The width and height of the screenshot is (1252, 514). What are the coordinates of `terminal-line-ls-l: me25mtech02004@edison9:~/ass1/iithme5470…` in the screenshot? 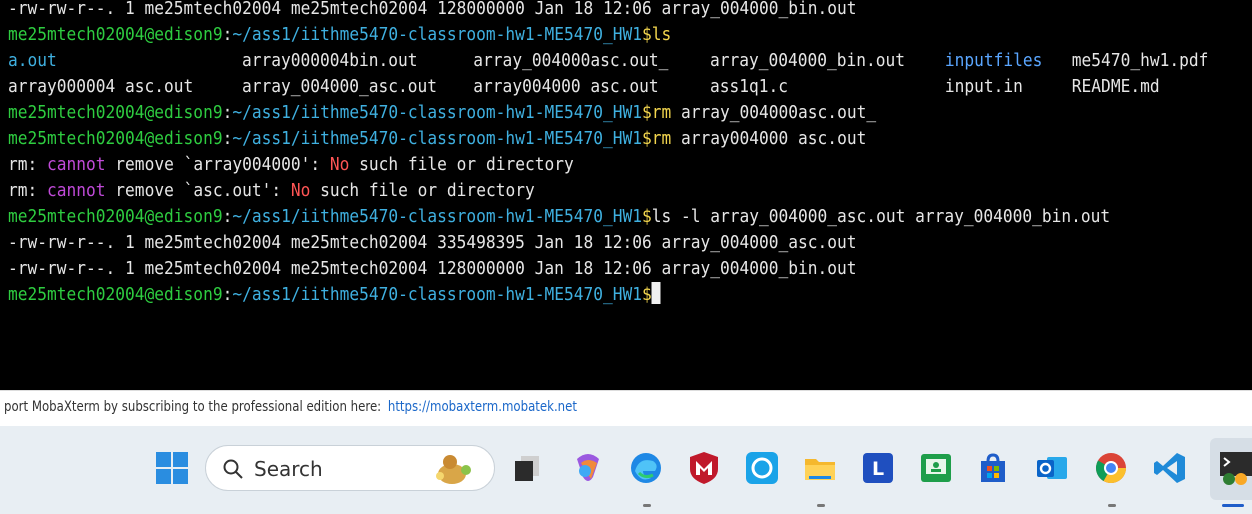 It's located at (559, 216).